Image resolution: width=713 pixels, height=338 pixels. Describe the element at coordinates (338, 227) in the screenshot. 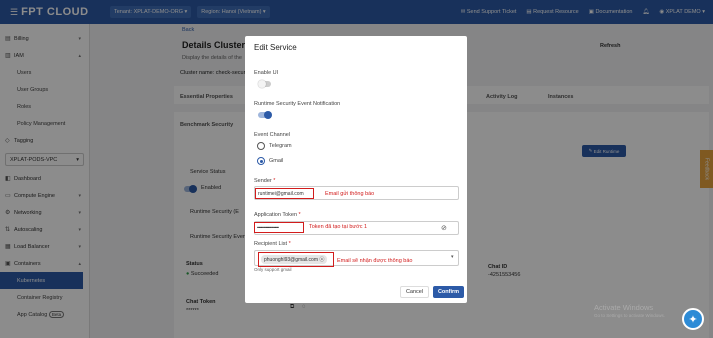

I see `token-annotation: Token đã tạo tại bước 1` at that location.